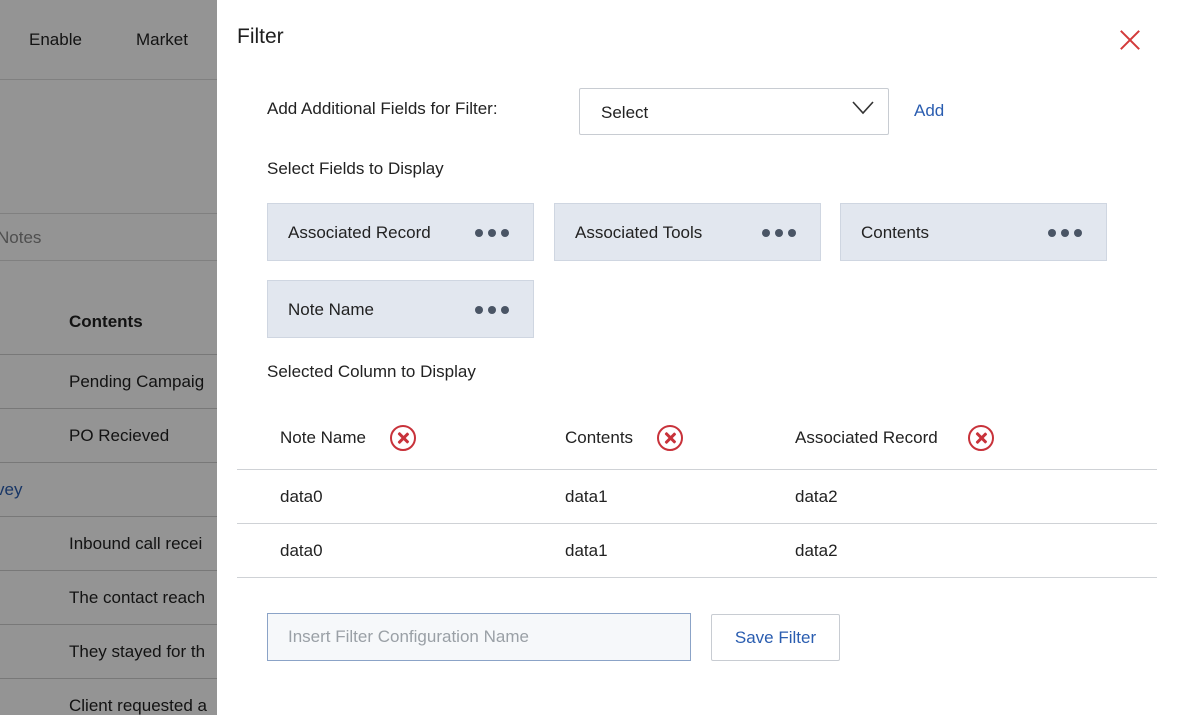  What do you see at coordinates (323, 437) in the screenshot?
I see `column-header-note-name: Note Name` at bounding box center [323, 437].